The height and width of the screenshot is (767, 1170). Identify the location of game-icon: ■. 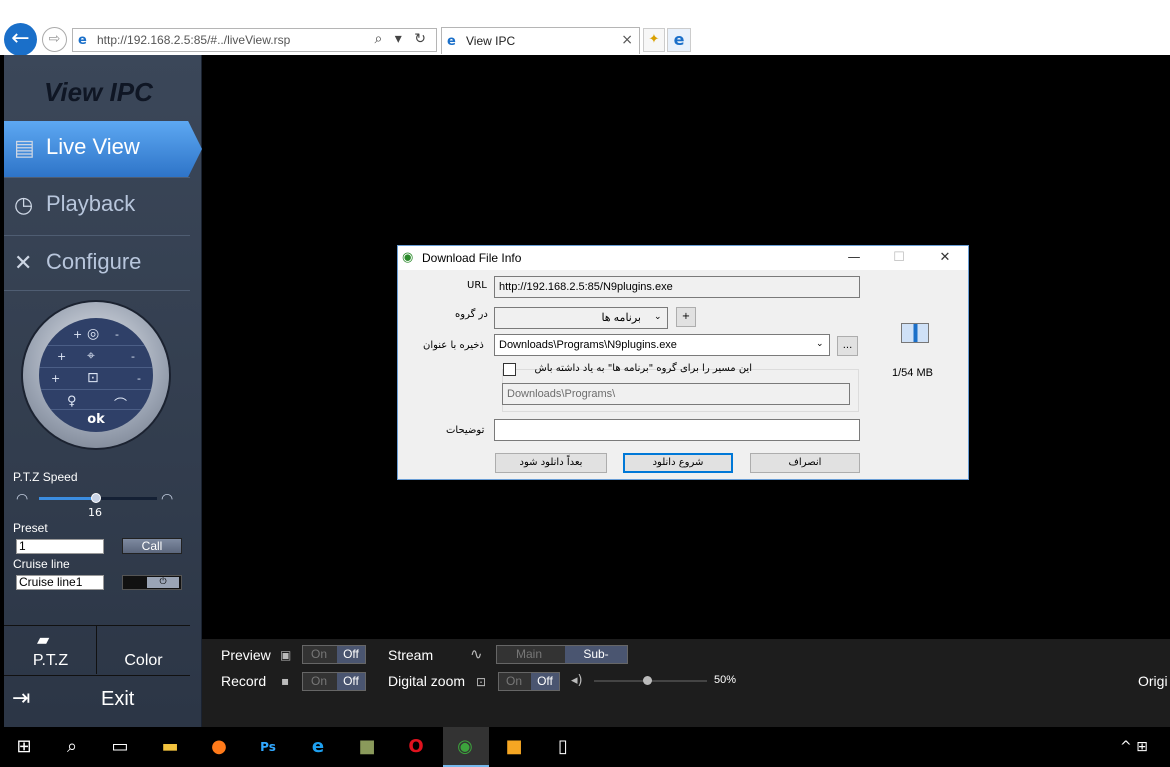
(367, 747).